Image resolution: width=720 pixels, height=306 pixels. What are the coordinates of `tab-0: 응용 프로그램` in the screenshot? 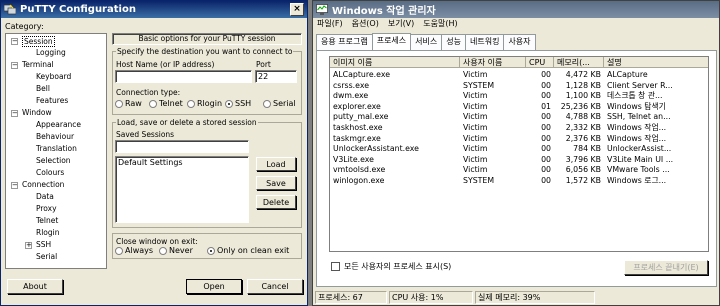 It's located at (344, 42).